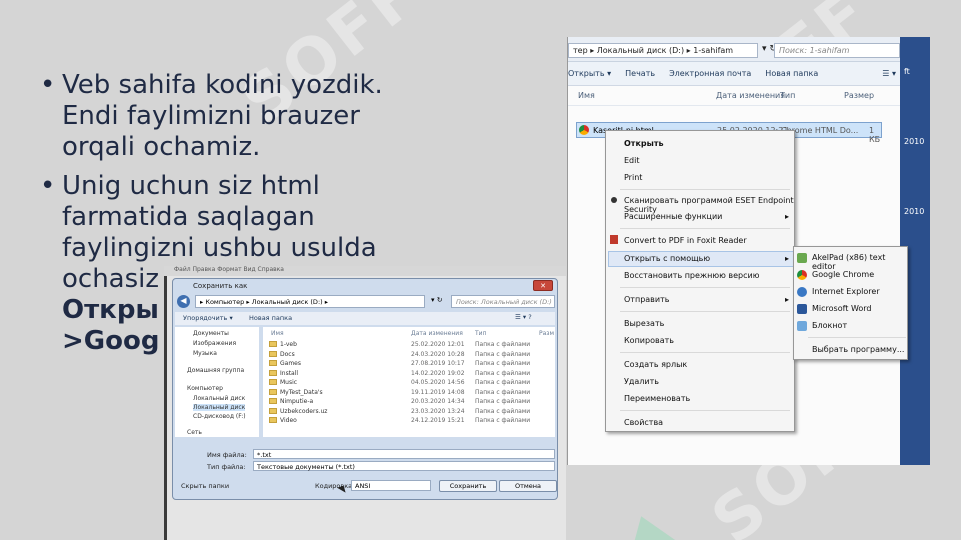 Image resolution: width=961 pixels, height=540 pixels. What do you see at coordinates (646, 299) in the screenshot?
I see `menu-send-to: Отправить` at bounding box center [646, 299].